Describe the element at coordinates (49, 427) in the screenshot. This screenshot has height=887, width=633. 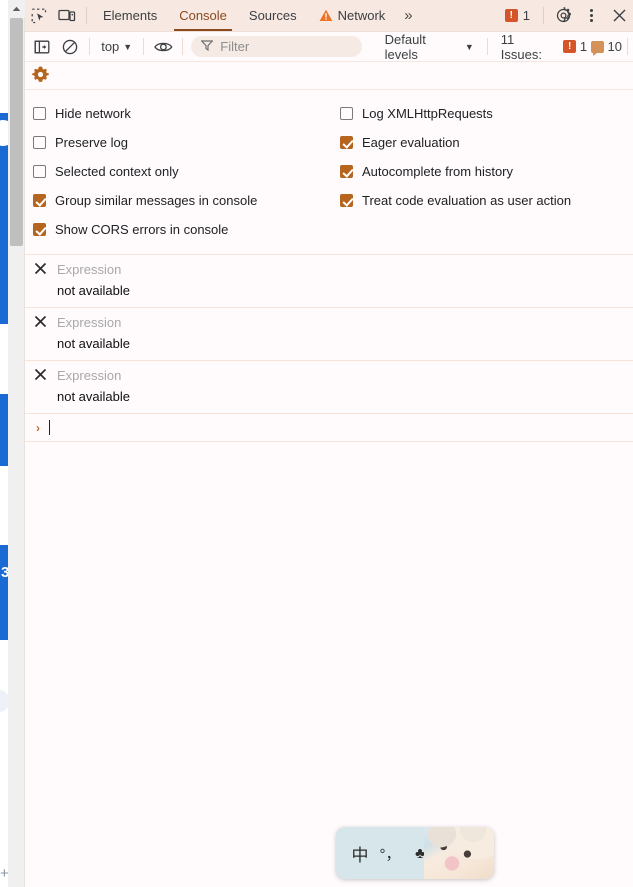
I see `text-cursor` at that location.